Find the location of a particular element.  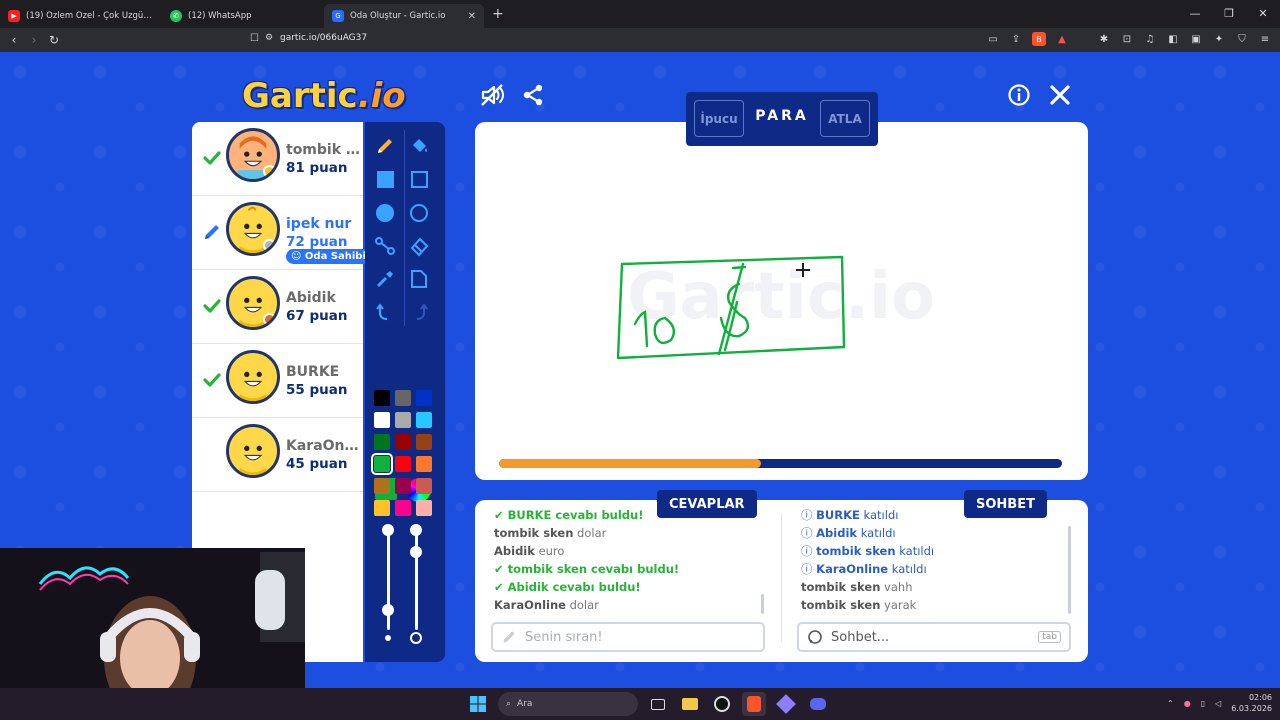

extensions-icon: ✱ is located at coordinates (1104, 39).